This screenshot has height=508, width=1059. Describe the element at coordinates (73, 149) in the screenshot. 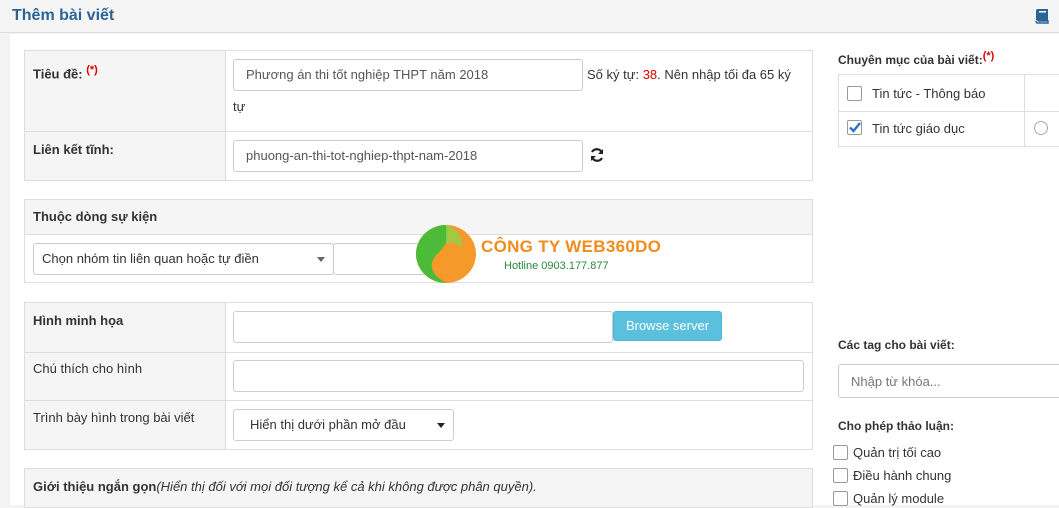

I see `alias-label: Liên kết tĩnh:` at that location.